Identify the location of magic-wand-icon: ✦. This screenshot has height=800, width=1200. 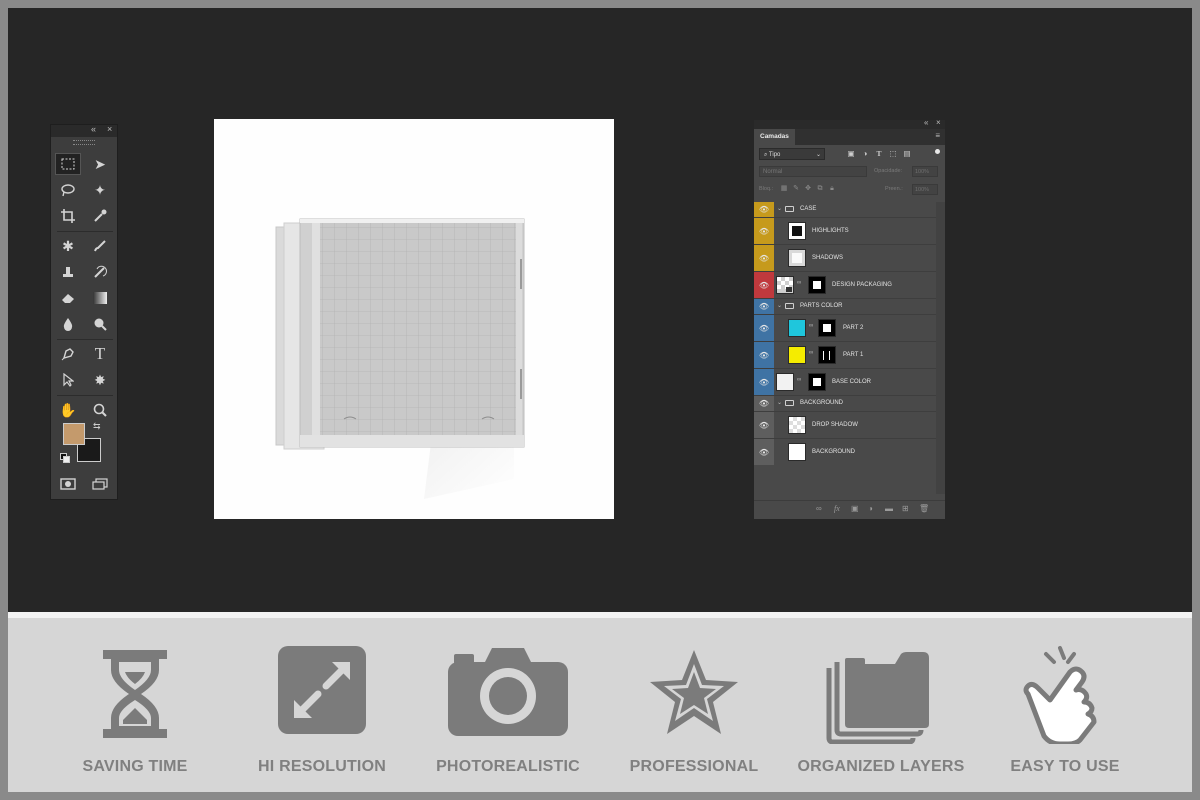
(100, 190).